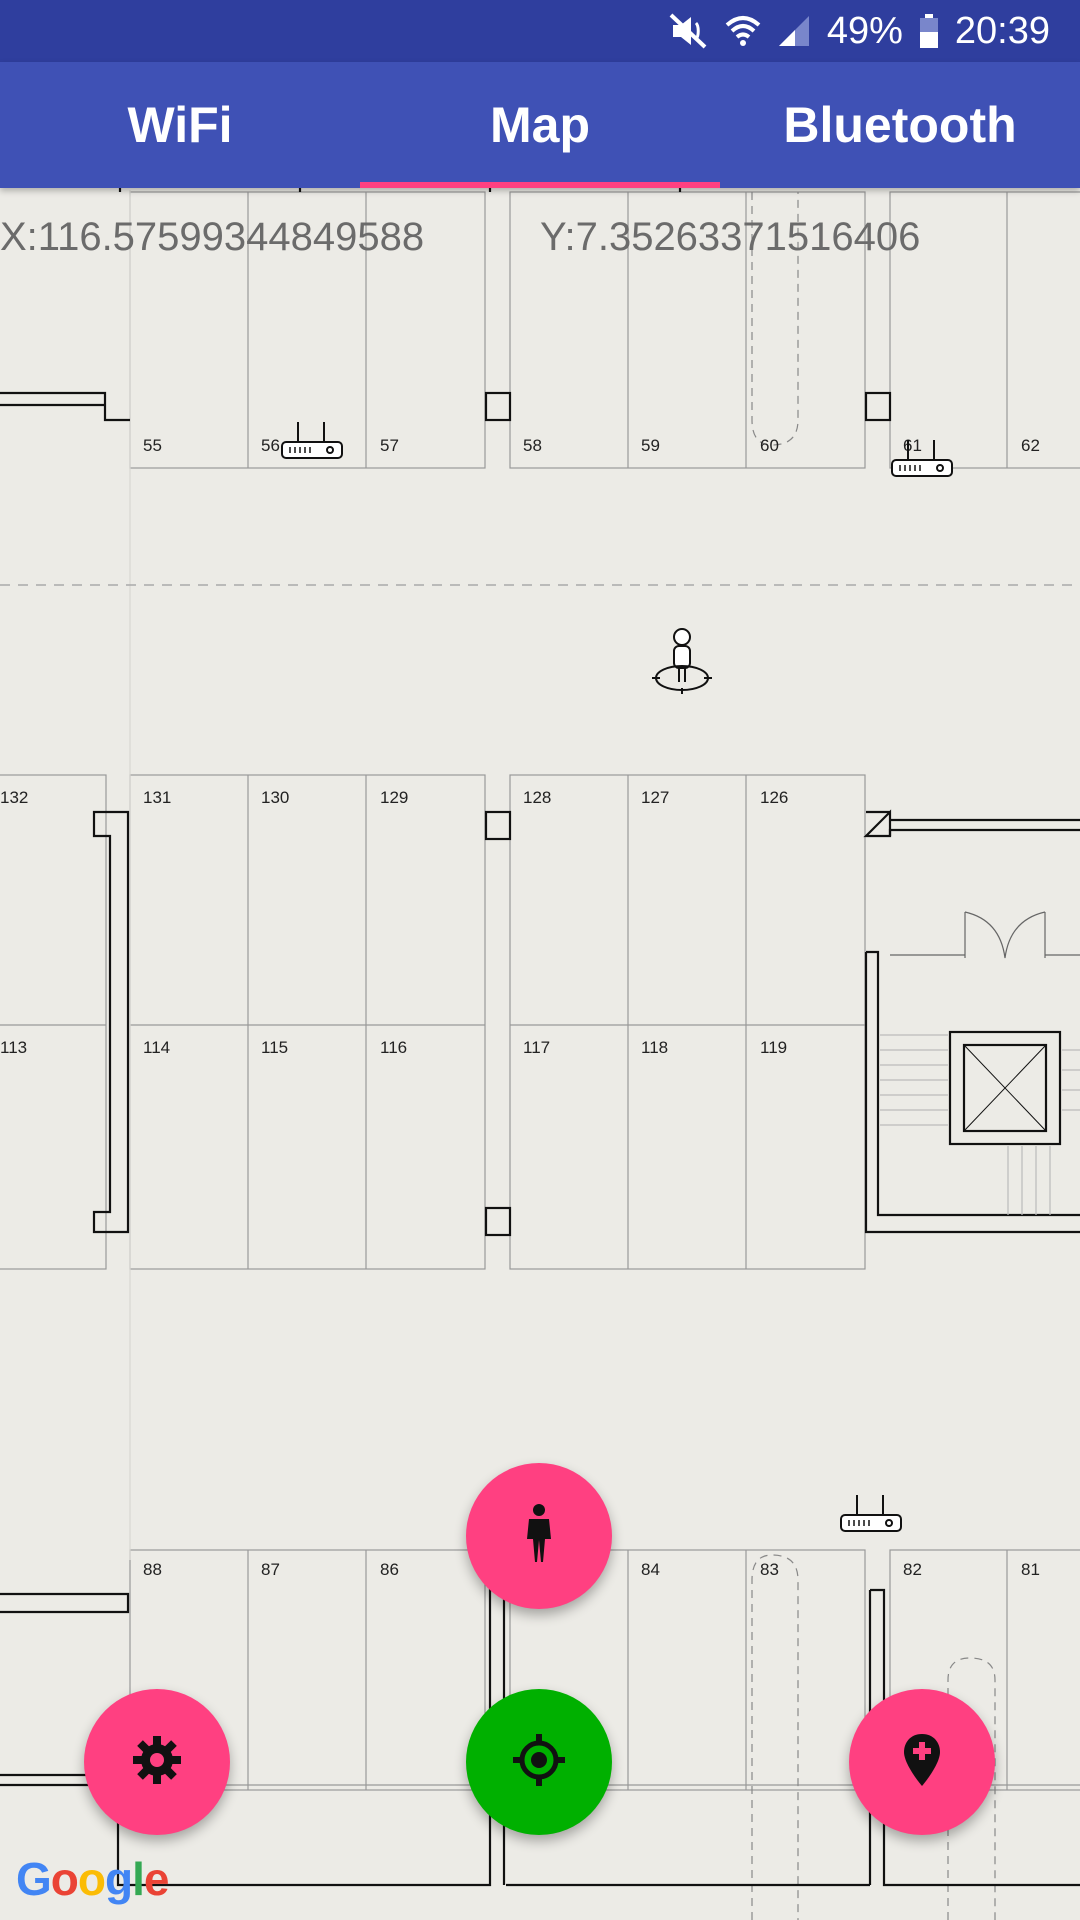 This screenshot has height=1920, width=1080. I want to click on status-bar: 49% 20:39, so click(540, 31).